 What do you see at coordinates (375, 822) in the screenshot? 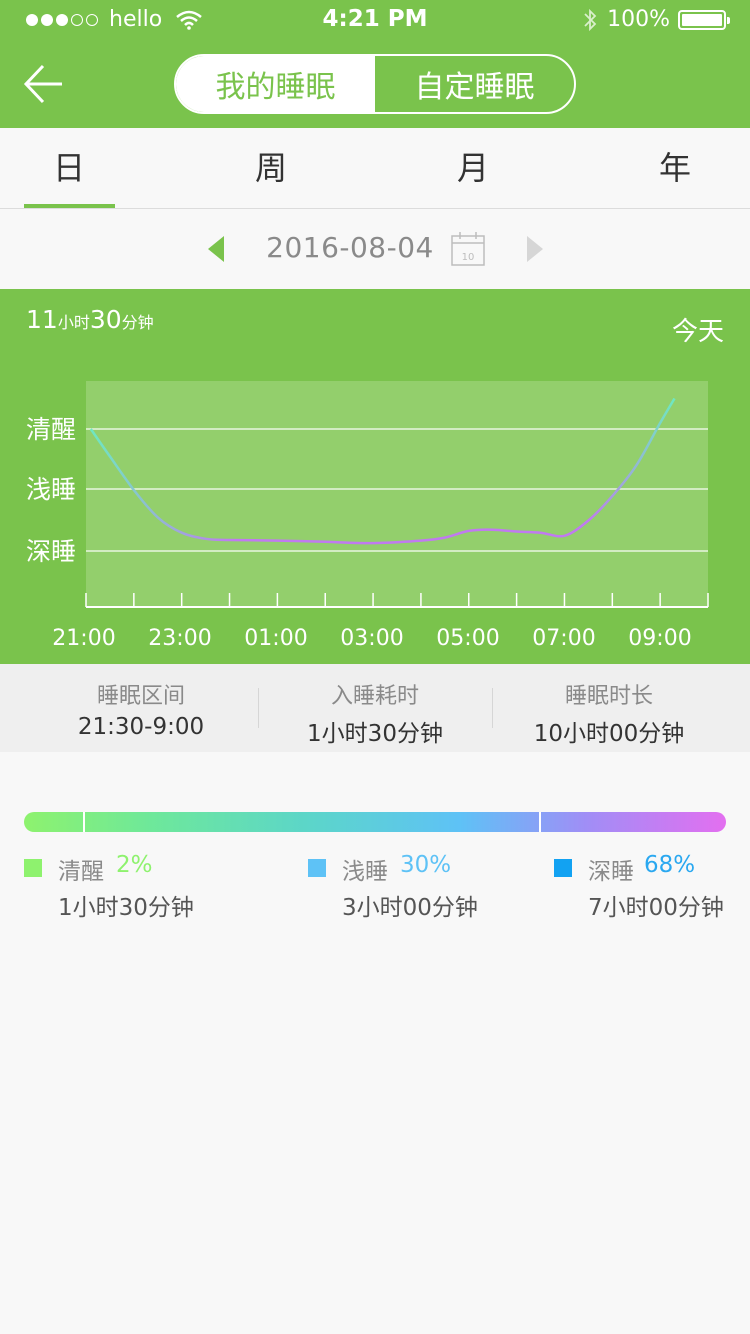
I see `sleep-ratio-bar` at bounding box center [375, 822].